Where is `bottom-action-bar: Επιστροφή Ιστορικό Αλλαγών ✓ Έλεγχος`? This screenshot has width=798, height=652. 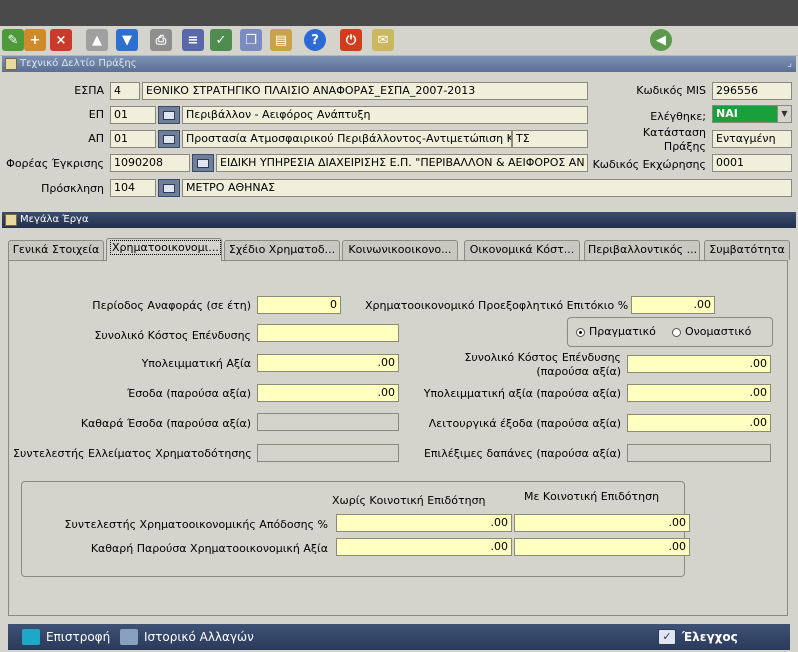
bottom-action-bar: Επιστροφή Ιστορικό Αλλαγών ✓ Έλεγχος is located at coordinates (399, 637).